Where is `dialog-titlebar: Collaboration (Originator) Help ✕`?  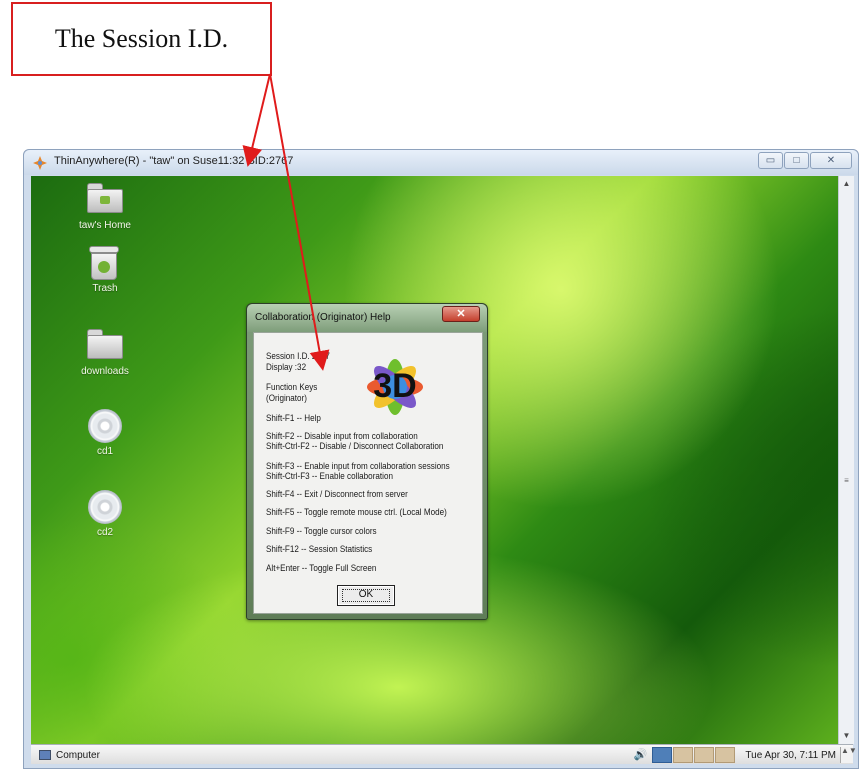
dialog-titlebar: Collaboration (Originator) Help ✕ is located at coordinates (367, 318).